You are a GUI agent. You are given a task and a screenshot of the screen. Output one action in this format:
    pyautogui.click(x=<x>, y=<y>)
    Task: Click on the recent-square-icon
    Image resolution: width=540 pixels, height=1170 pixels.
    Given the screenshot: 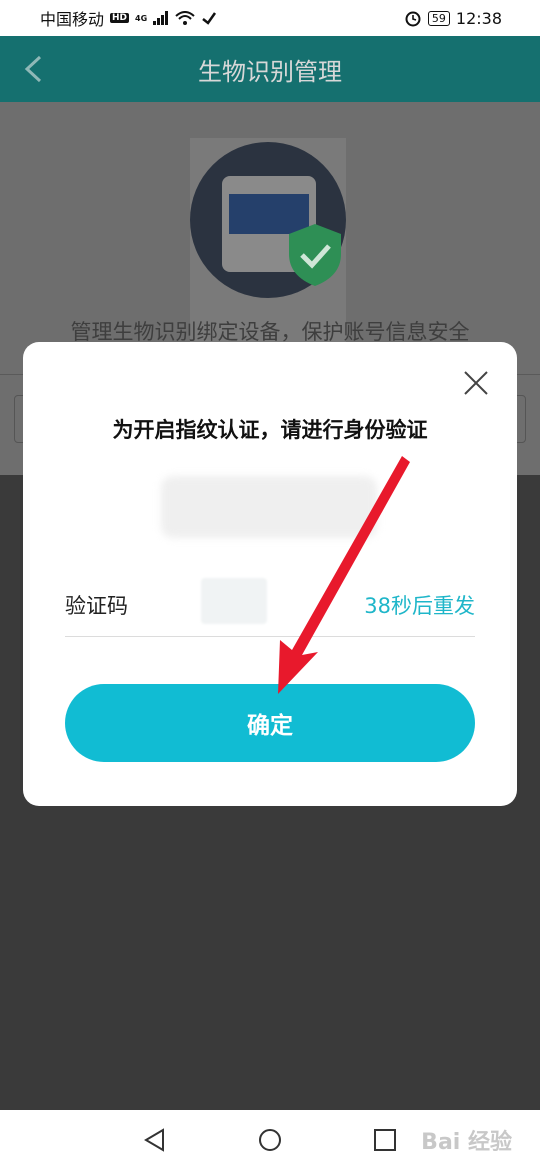 What is the action you would take?
    pyautogui.click(x=385, y=1140)
    